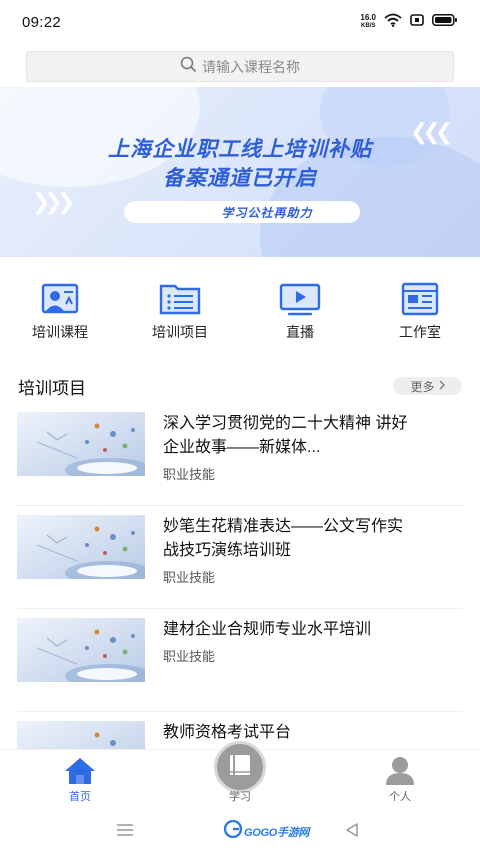  I want to click on quick-nav-label: 培训项目, so click(180, 332).